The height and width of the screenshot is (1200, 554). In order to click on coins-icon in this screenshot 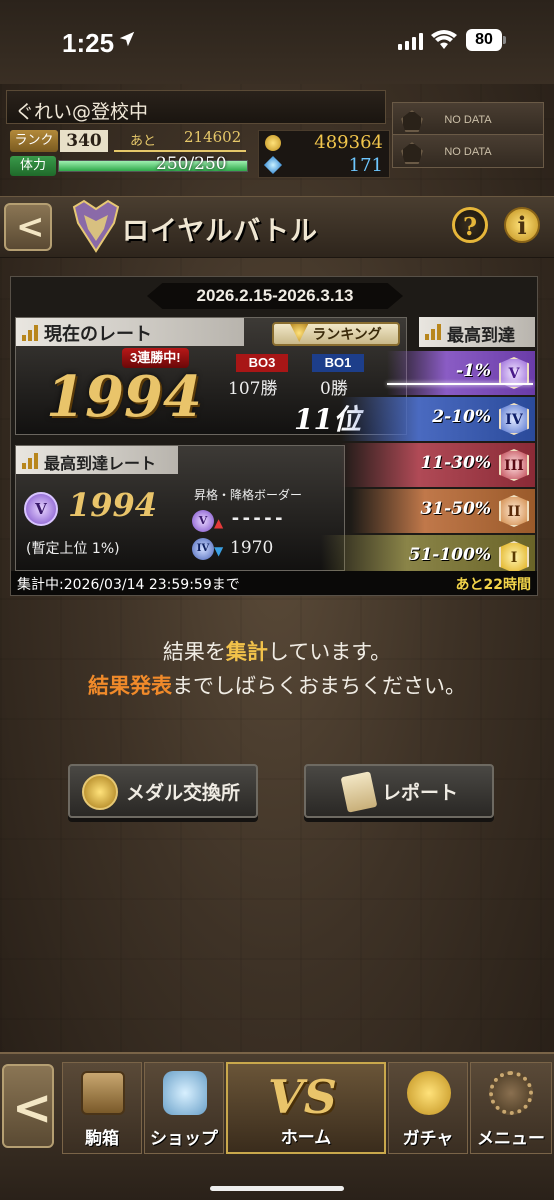, I will do `click(429, 1093)`.